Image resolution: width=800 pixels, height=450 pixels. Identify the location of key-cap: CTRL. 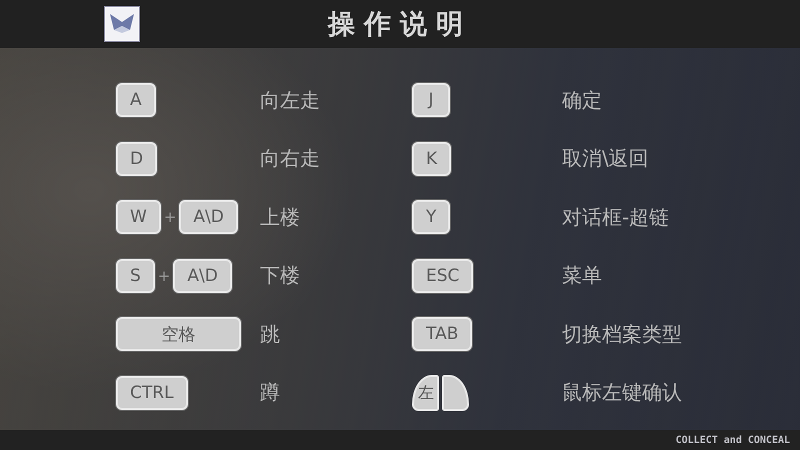
(152, 393).